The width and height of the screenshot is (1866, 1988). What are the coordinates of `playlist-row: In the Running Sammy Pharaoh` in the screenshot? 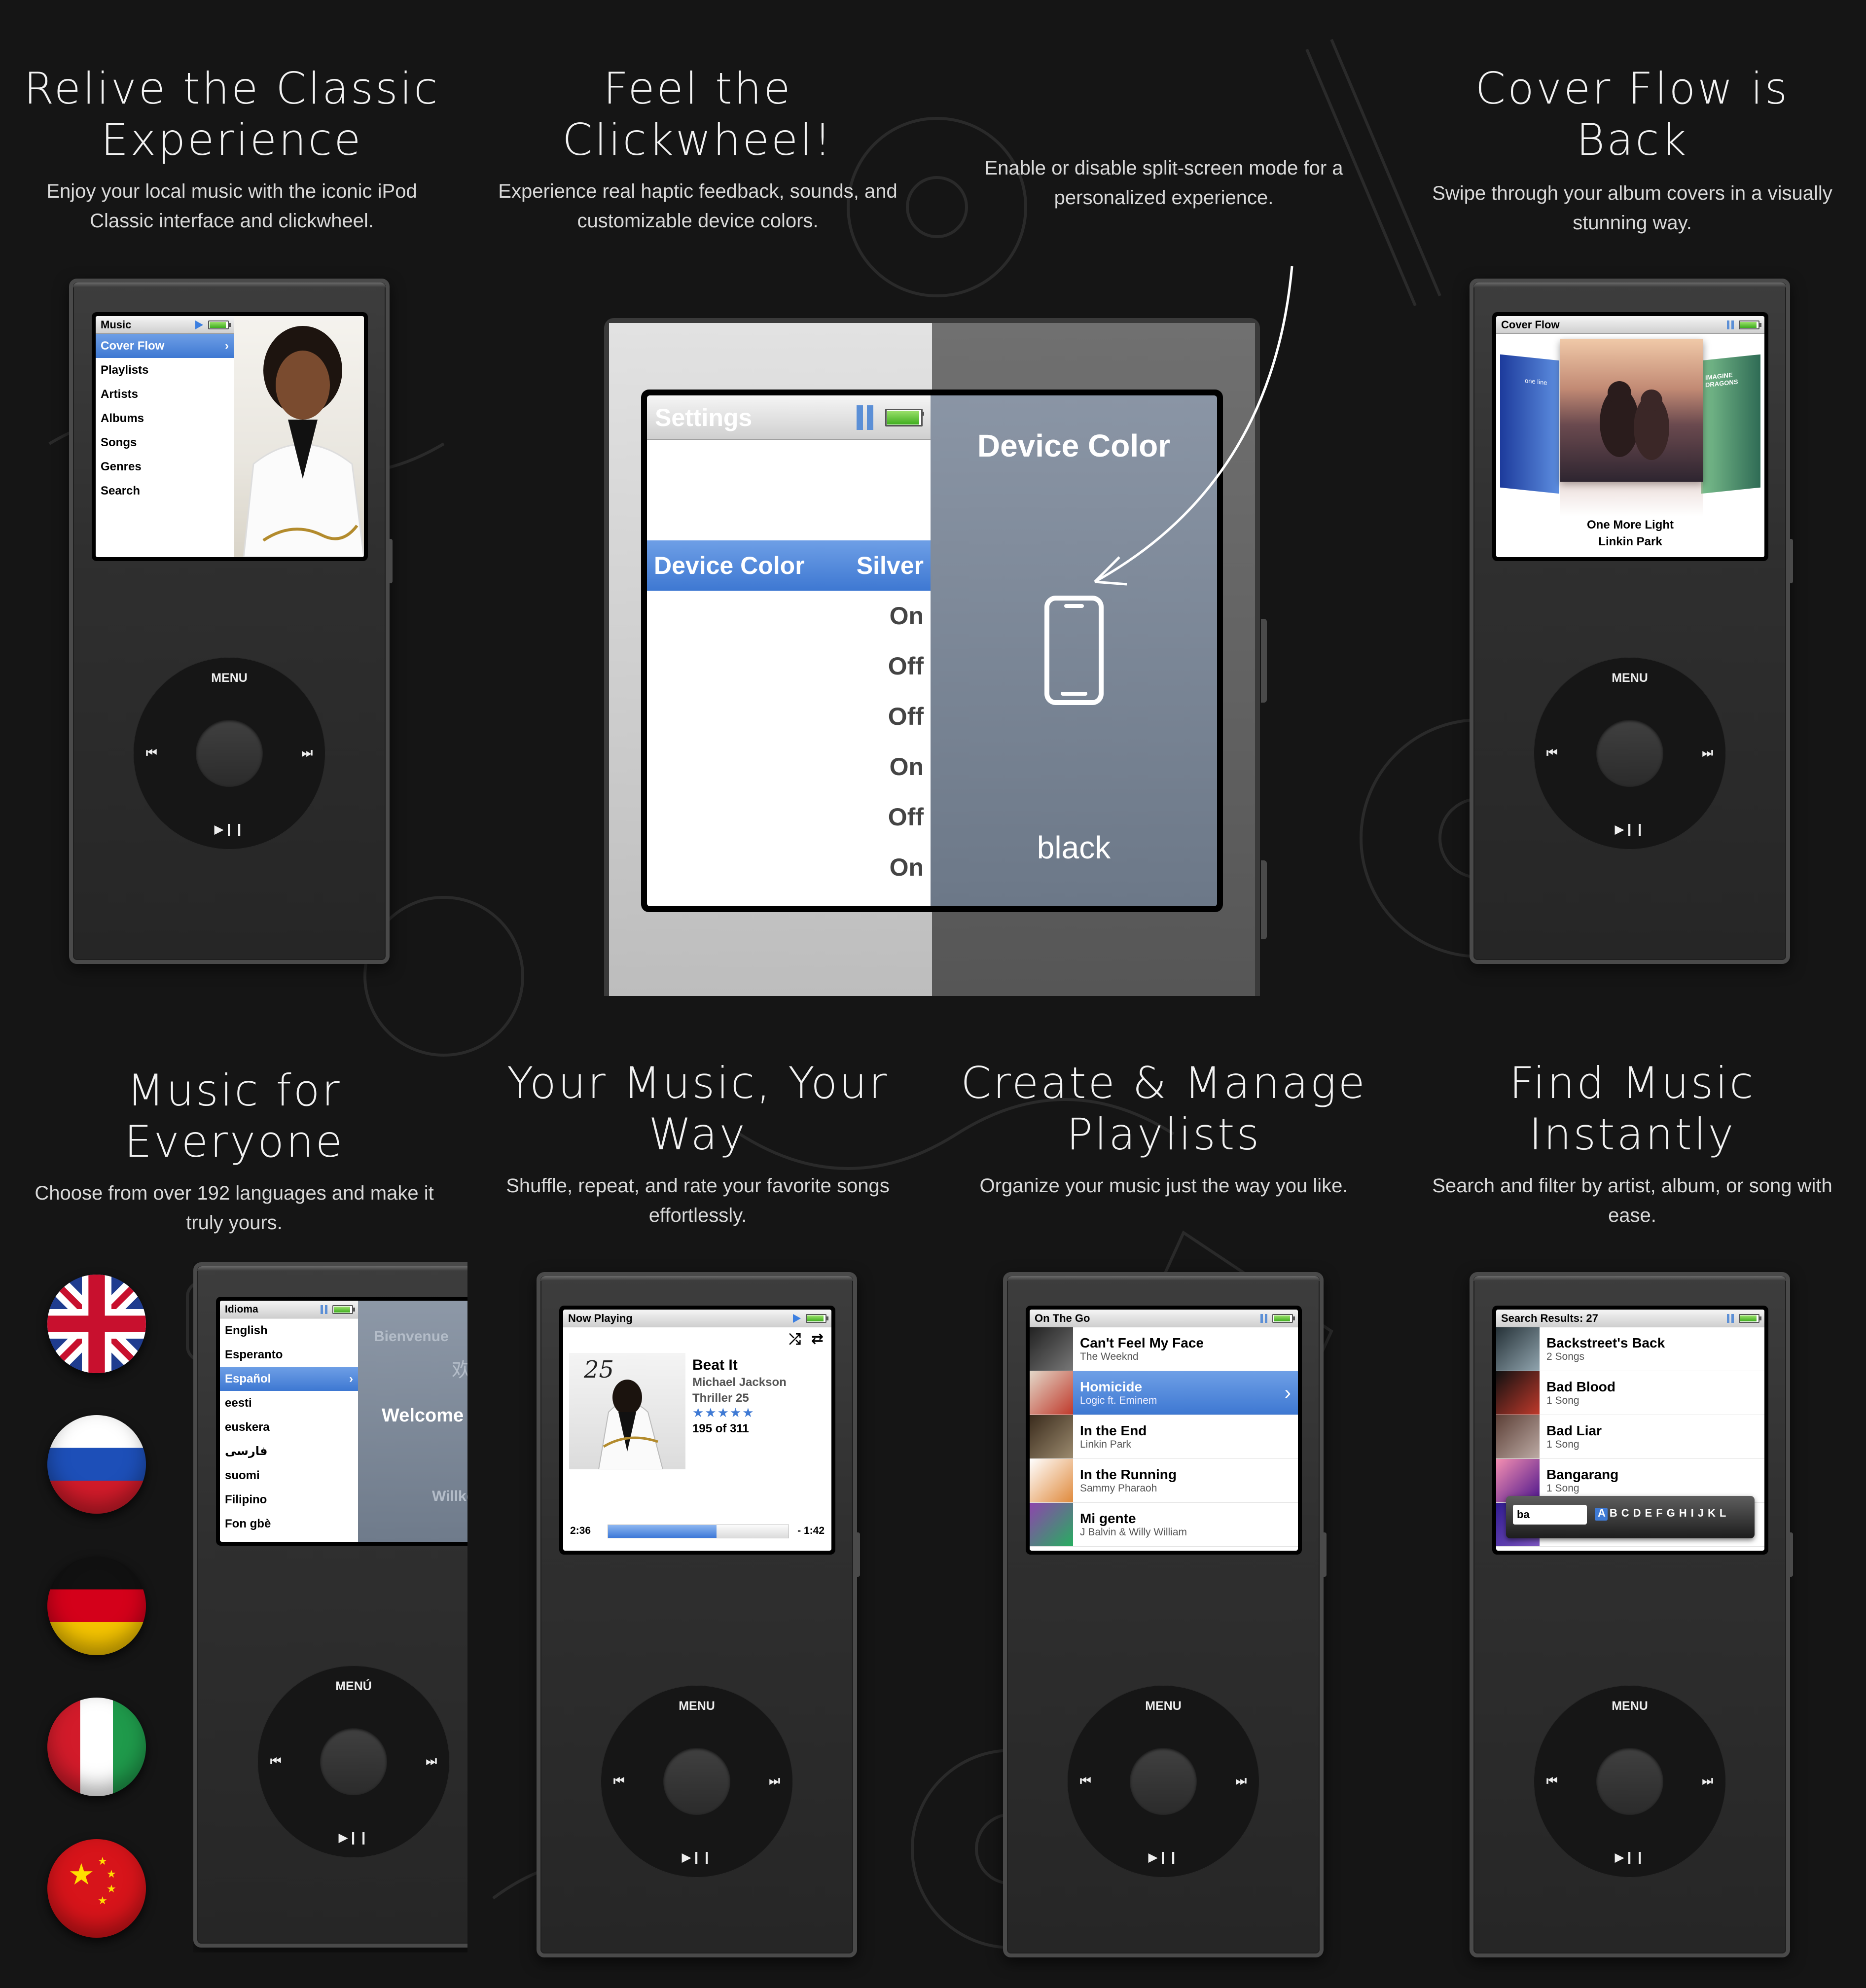 It's located at (1164, 1481).